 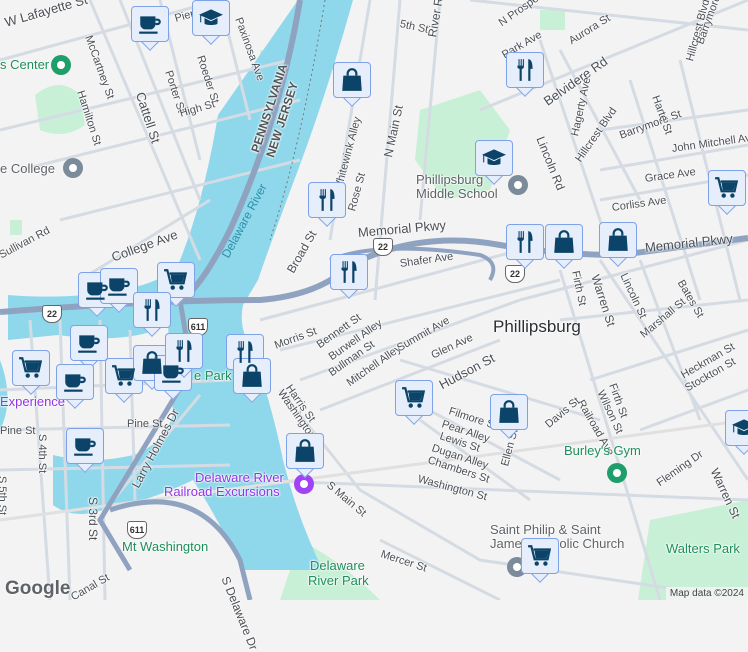 I want to click on school-pin-icon, so click(x=73, y=168).